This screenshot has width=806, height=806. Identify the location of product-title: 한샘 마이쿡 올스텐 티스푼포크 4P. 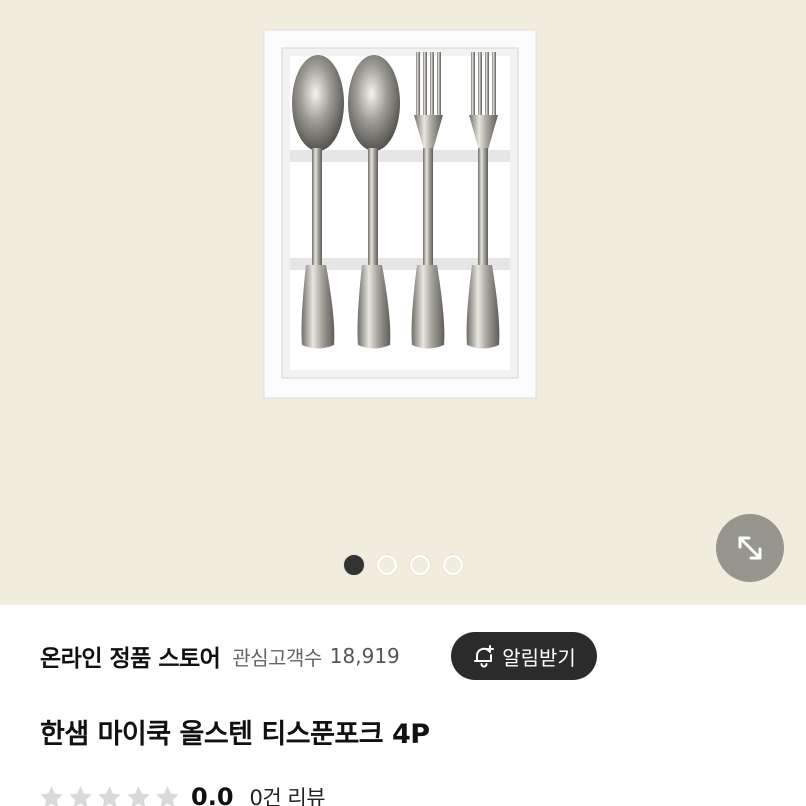
(235, 734).